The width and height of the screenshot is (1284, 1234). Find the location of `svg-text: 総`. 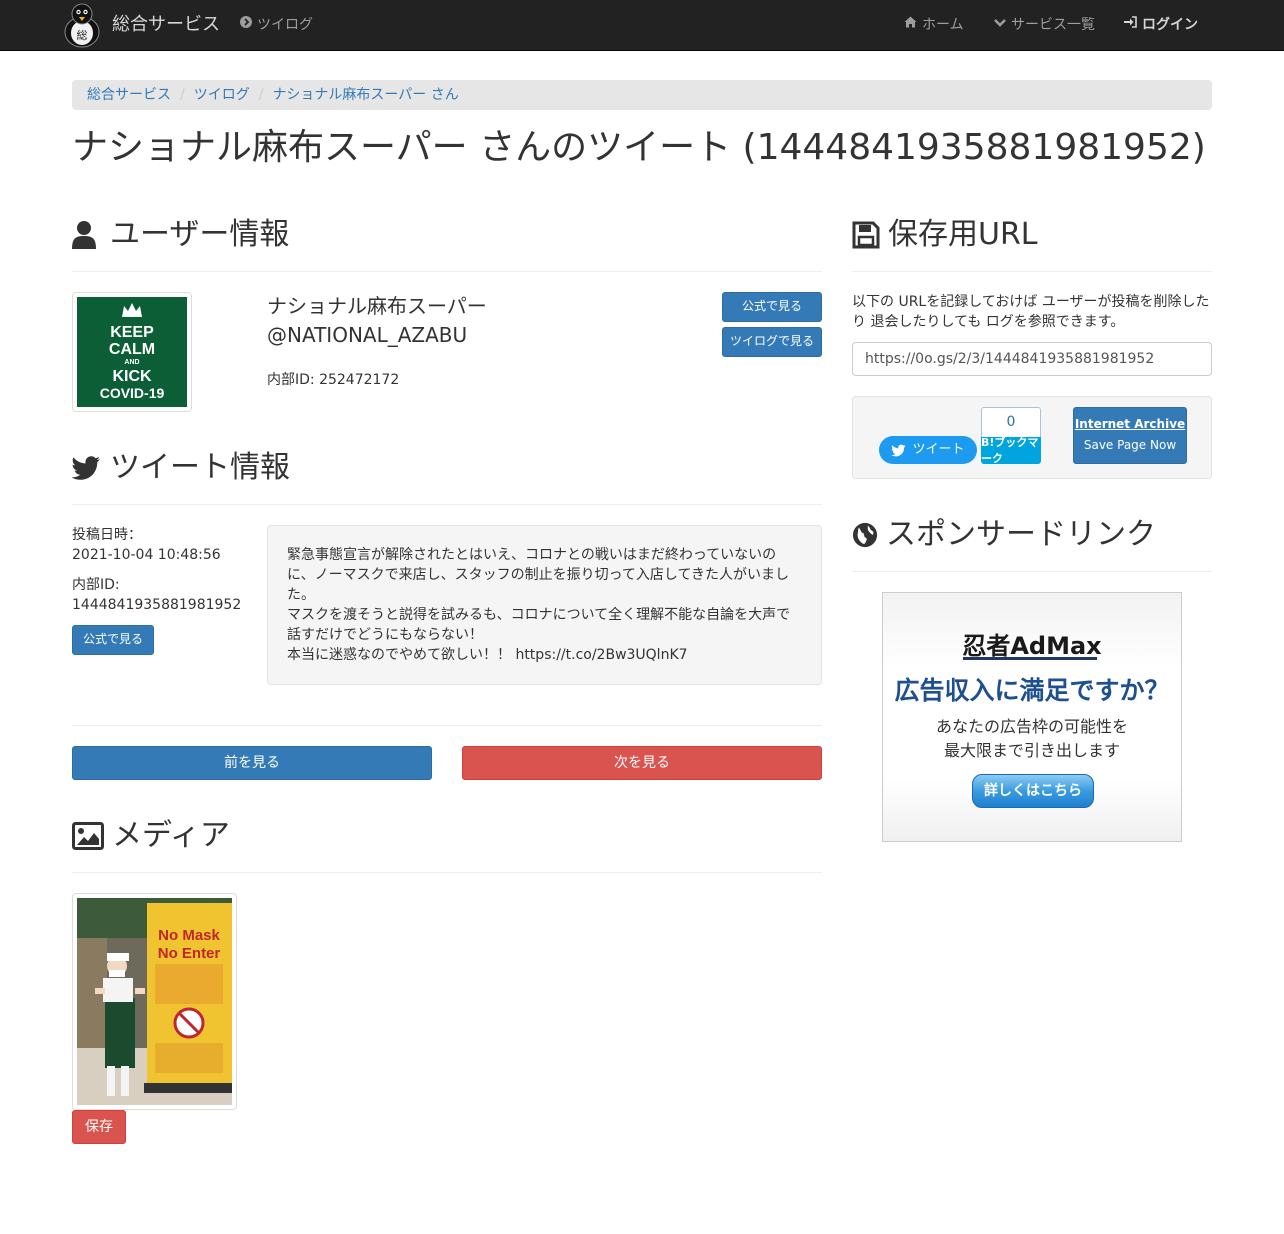

svg-text: 総 is located at coordinates (82, 35).